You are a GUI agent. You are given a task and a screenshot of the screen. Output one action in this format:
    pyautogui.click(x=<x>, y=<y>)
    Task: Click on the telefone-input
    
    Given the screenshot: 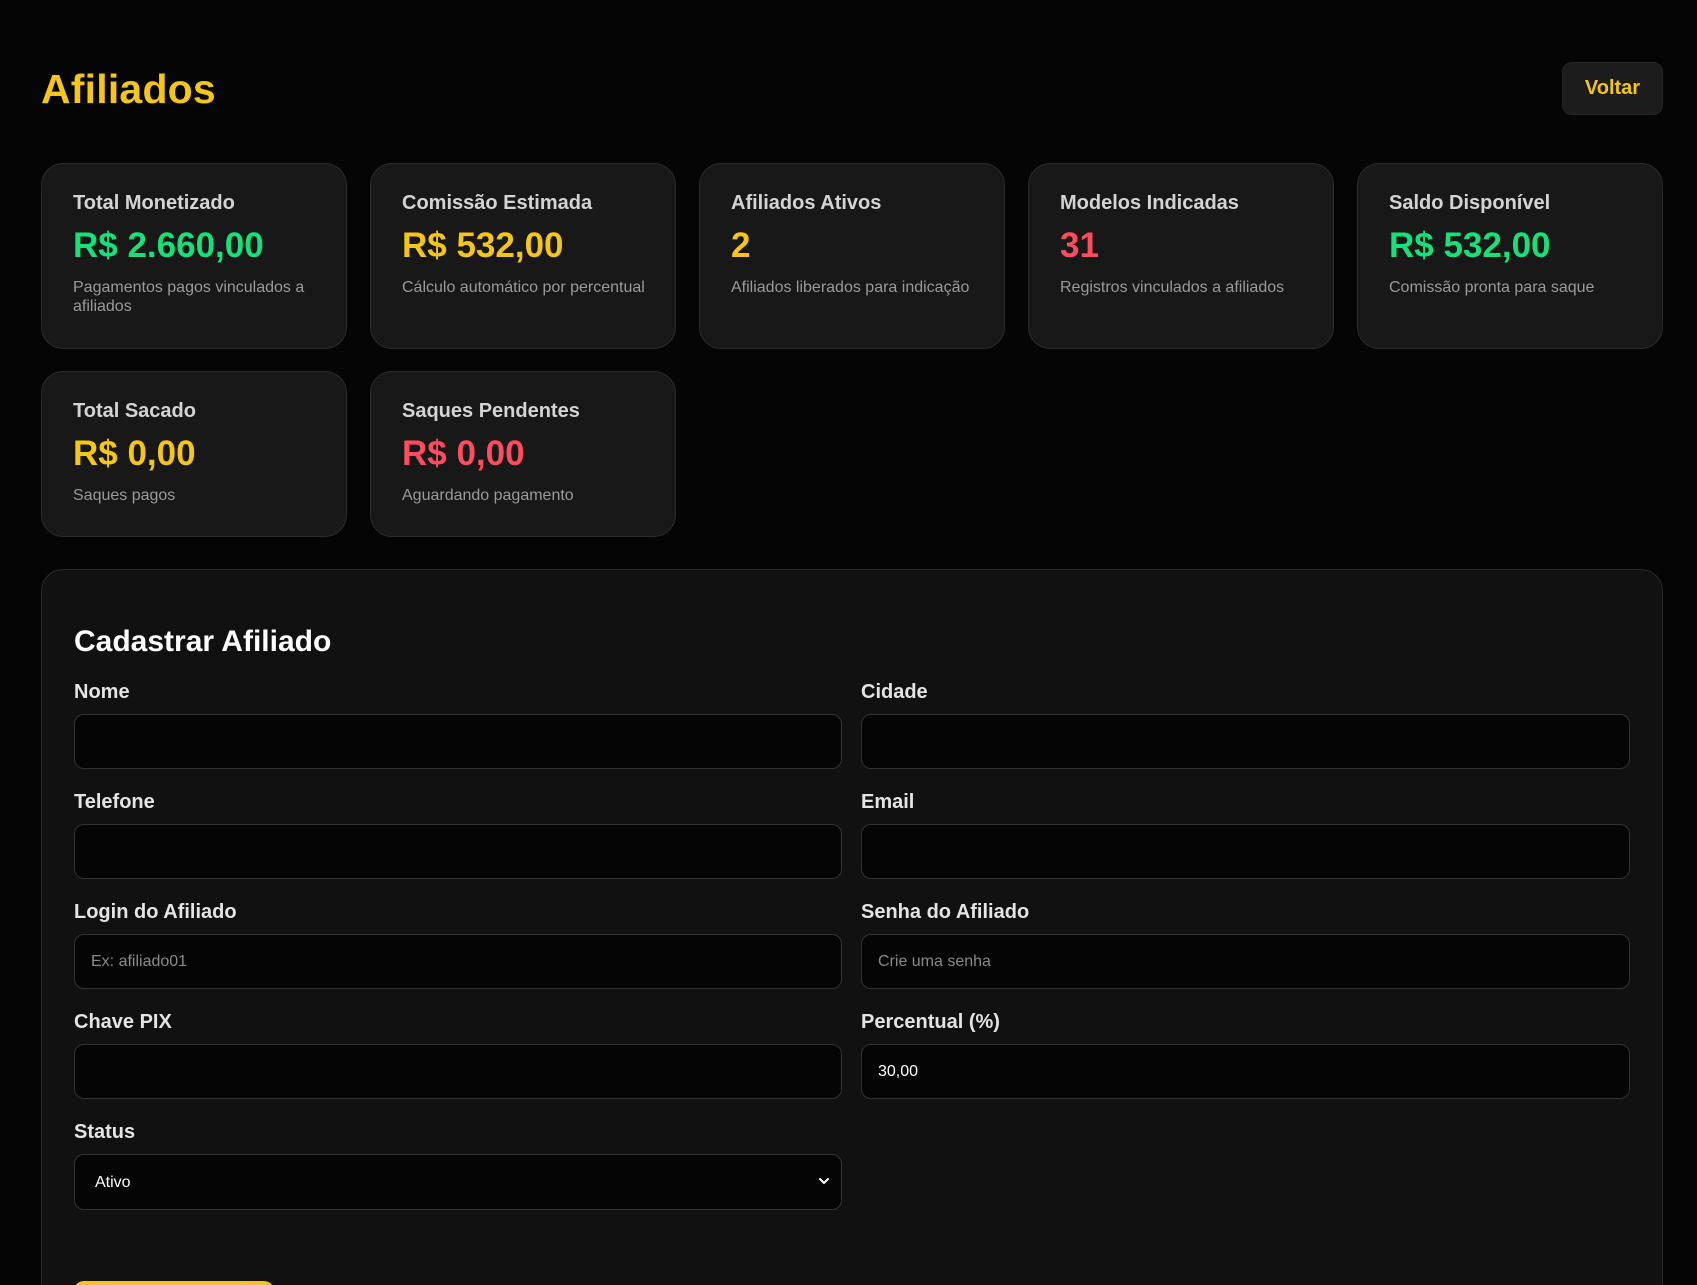 What is the action you would take?
    pyautogui.click(x=458, y=851)
    